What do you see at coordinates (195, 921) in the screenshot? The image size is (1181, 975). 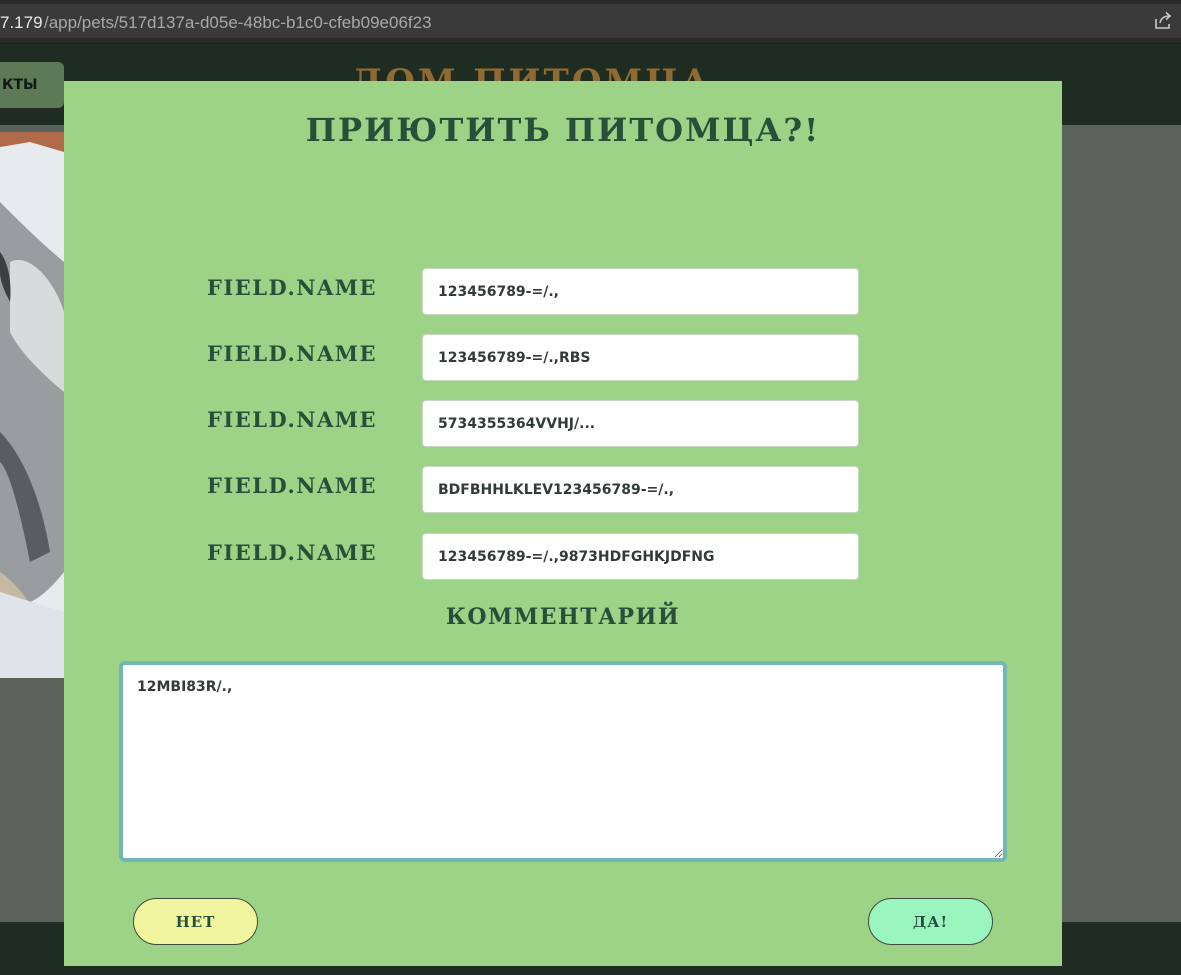 I see `no-button: НЕТ` at bounding box center [195, 921].